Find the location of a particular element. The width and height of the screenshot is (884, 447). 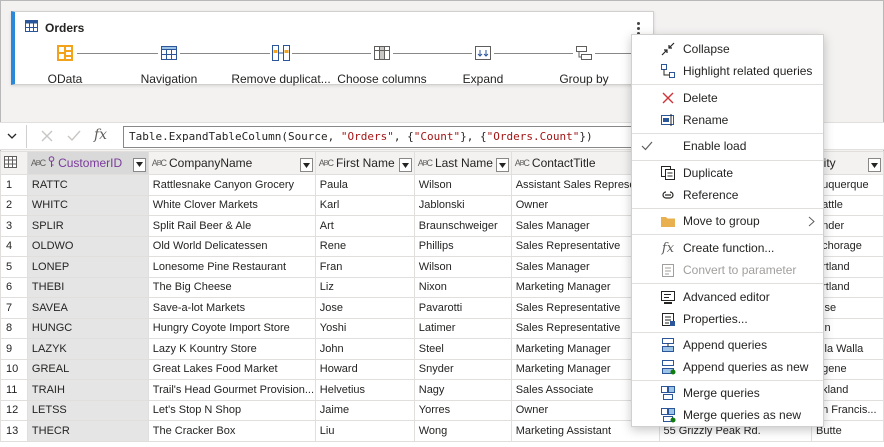

table-cell: Rattlesnake Canyon Grocery is located at coordinates (231, 185).